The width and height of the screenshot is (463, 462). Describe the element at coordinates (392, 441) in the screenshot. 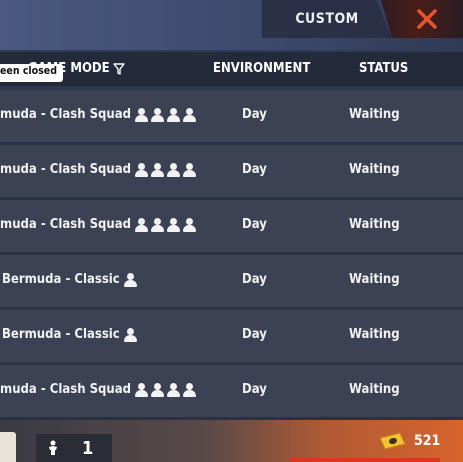

I see `coin-ticket-icon` at that location.